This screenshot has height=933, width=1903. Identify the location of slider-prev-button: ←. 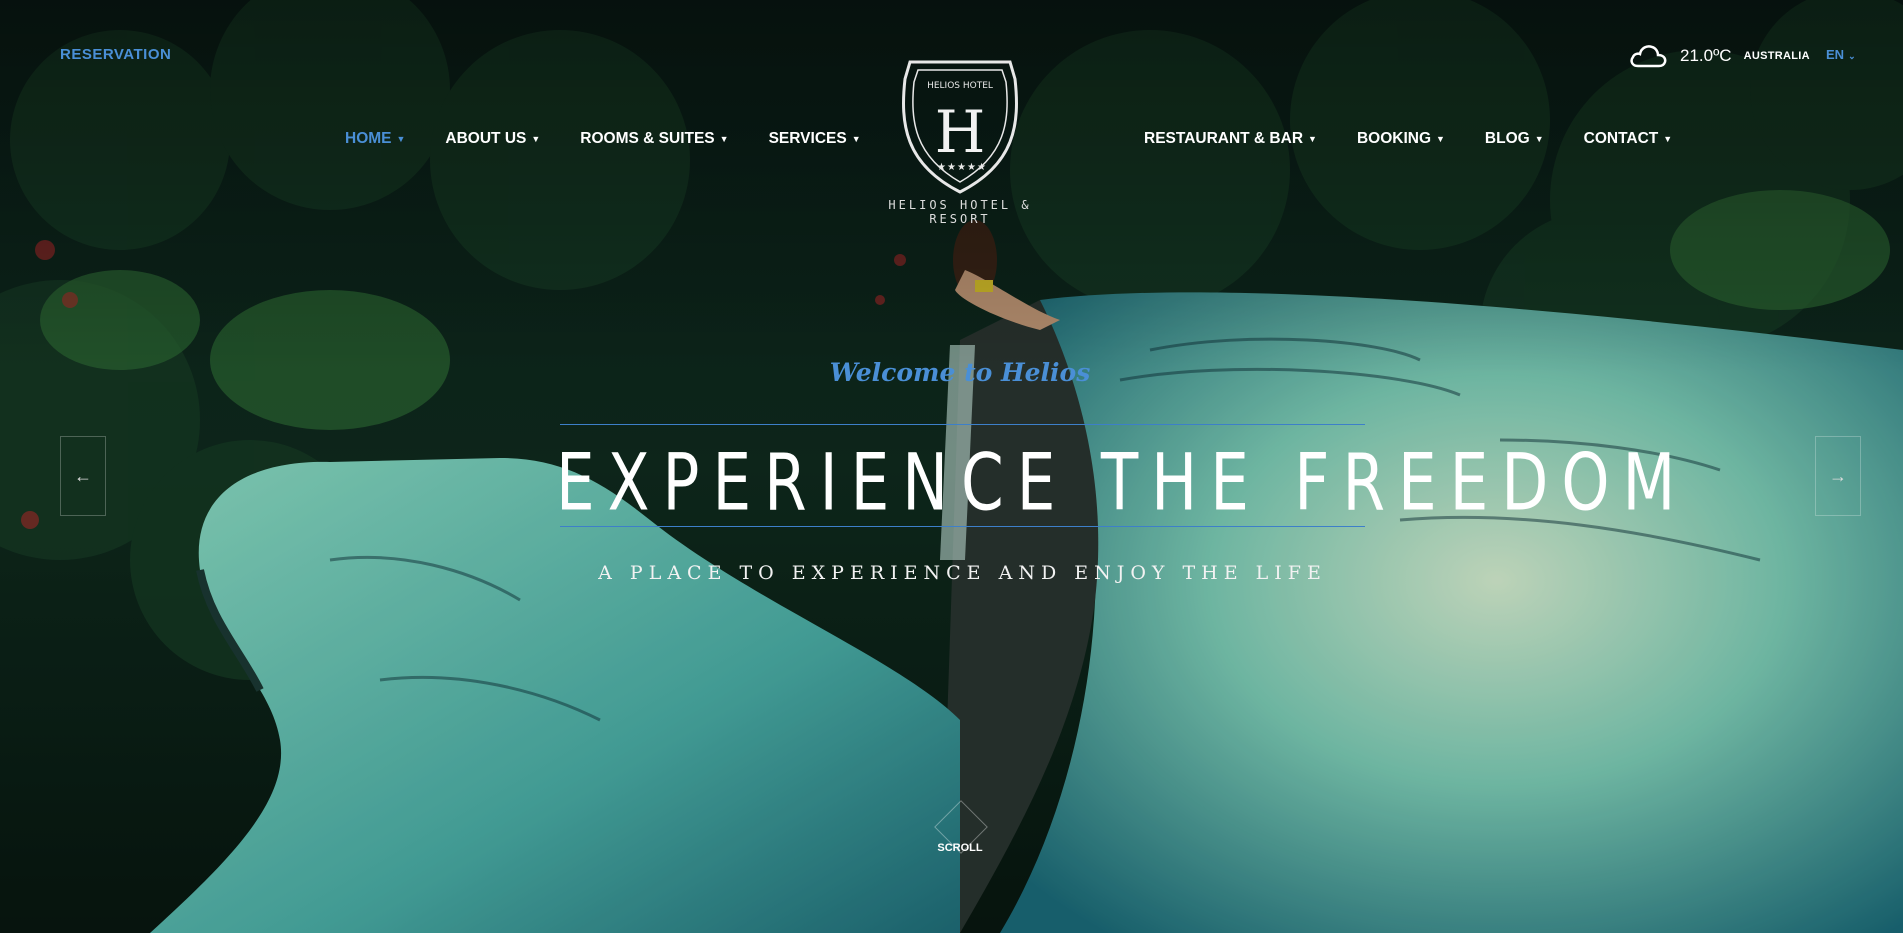
(83, 476).